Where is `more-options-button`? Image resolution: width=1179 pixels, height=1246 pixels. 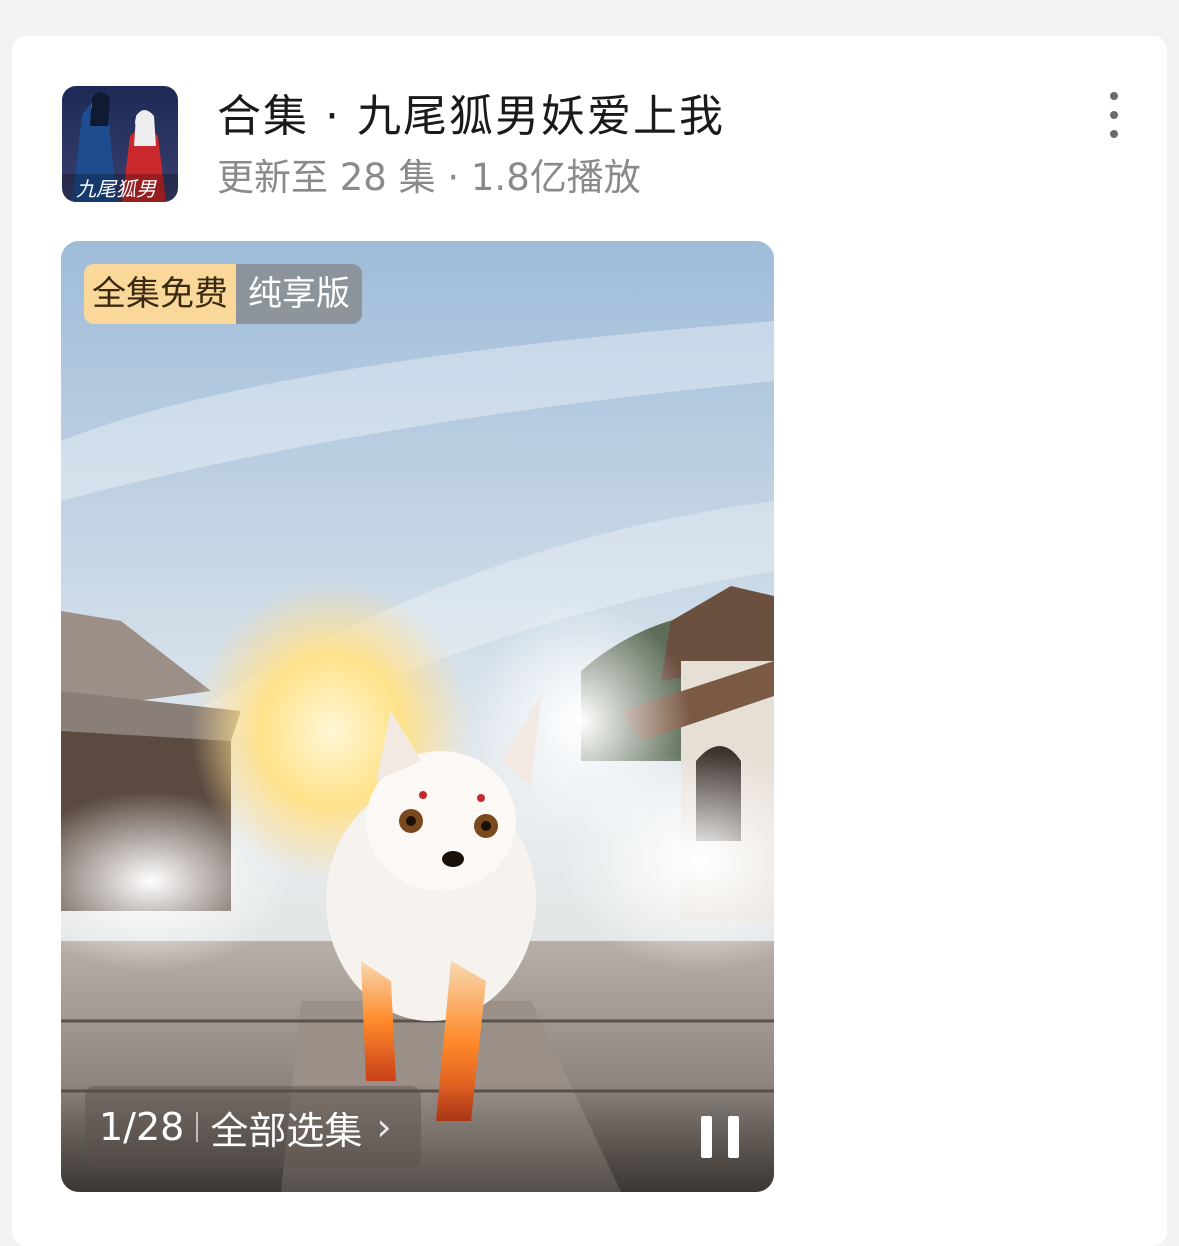
more-options-button is located at coordinates (1114, 115).